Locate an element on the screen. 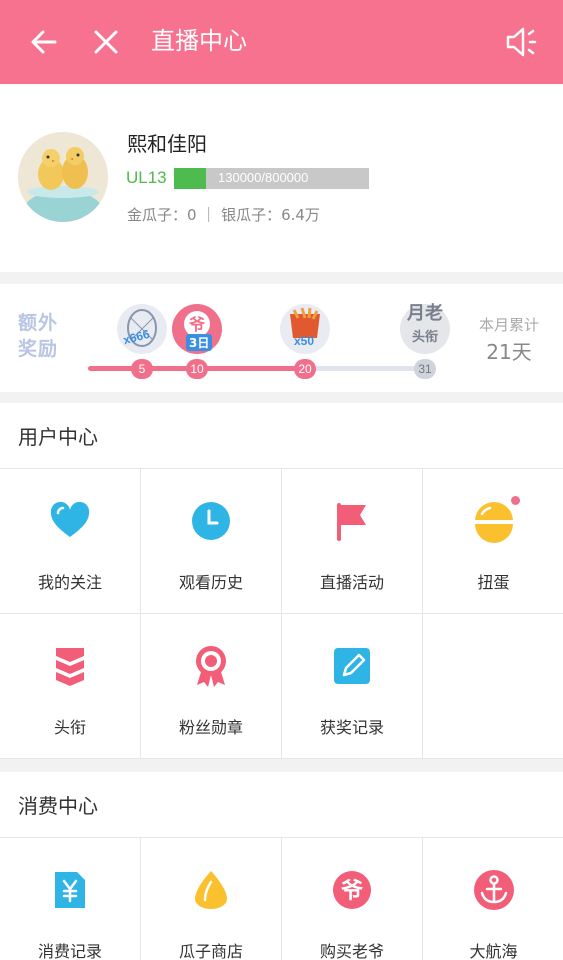  consume-center-grid: 消费记录 瓜子商店 爷 购买老爷 大航海 is located at coordinates (281, 899).